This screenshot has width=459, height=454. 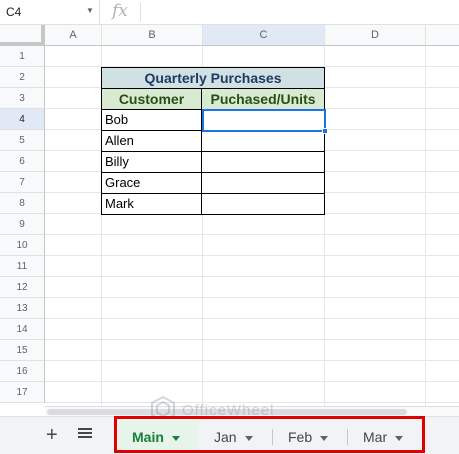 What do you see at coordinates (120, 11) in the screenshot?
I see `fx-icon: fx` at bounding box center [120, 11].